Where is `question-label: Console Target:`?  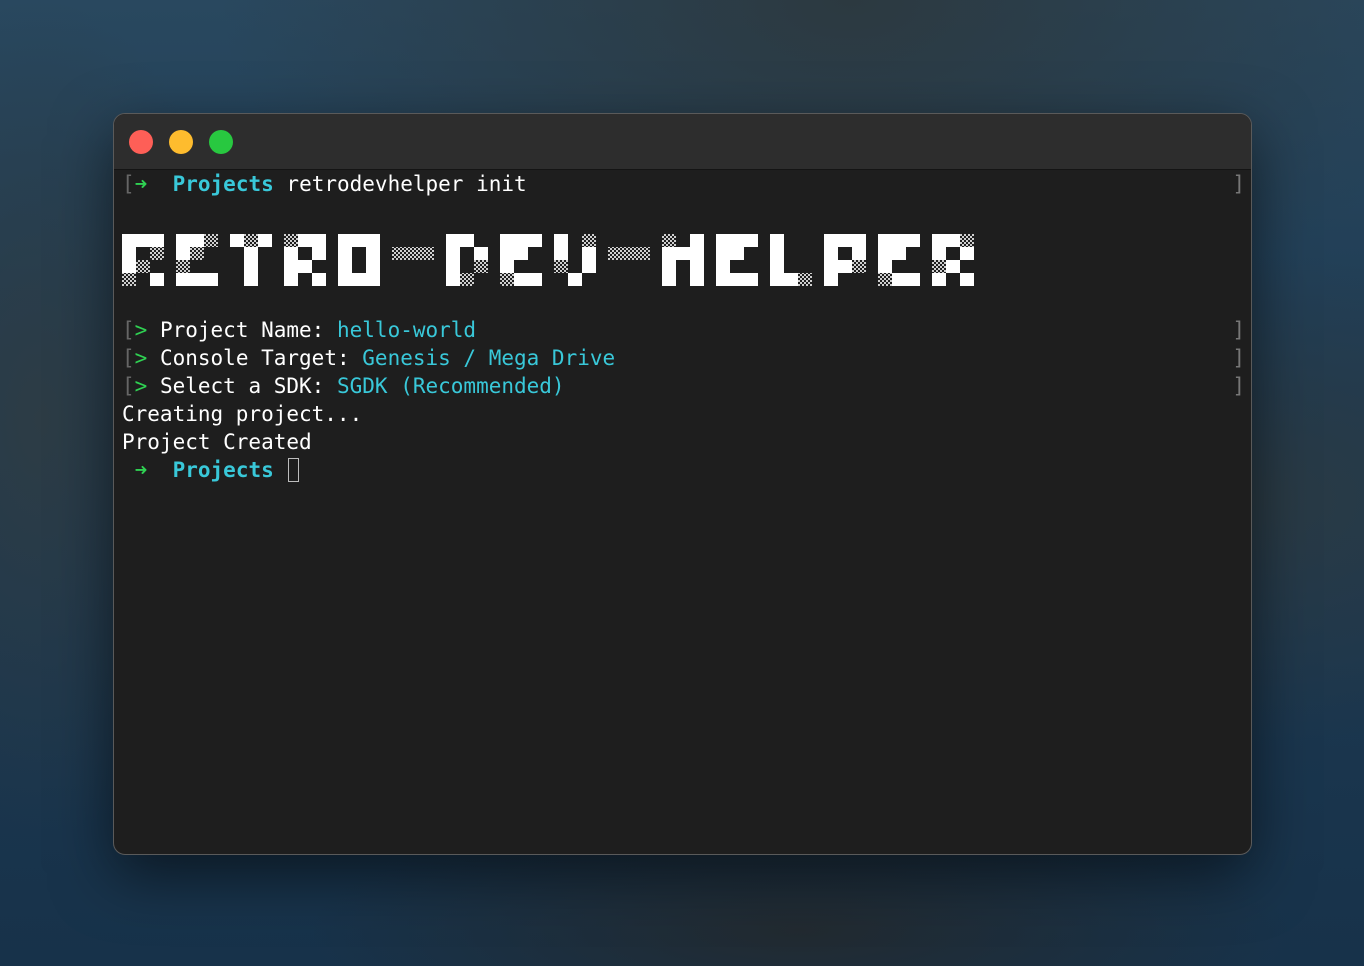
question-label: Console Target: is located at coordinates (254, 358).